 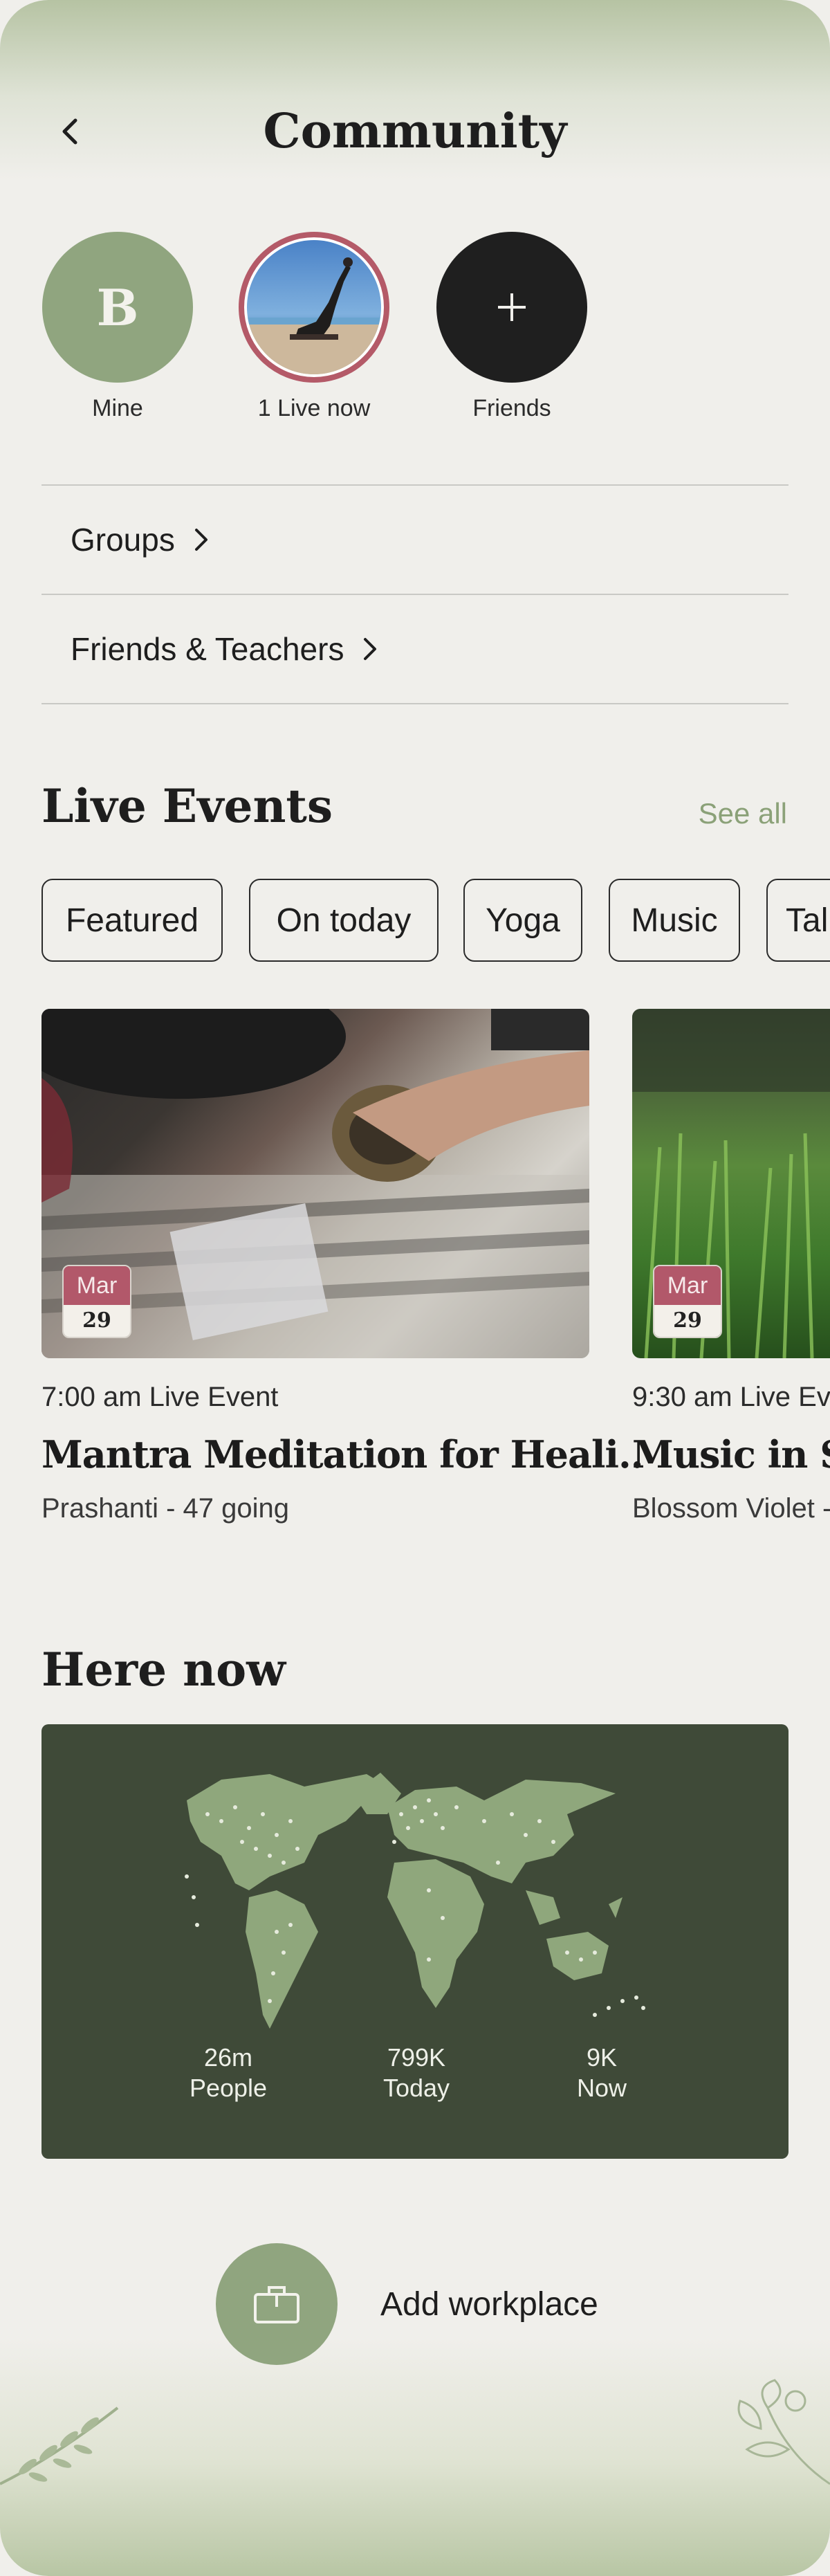 I want to click on header: Community, so click(x=415, y=131).